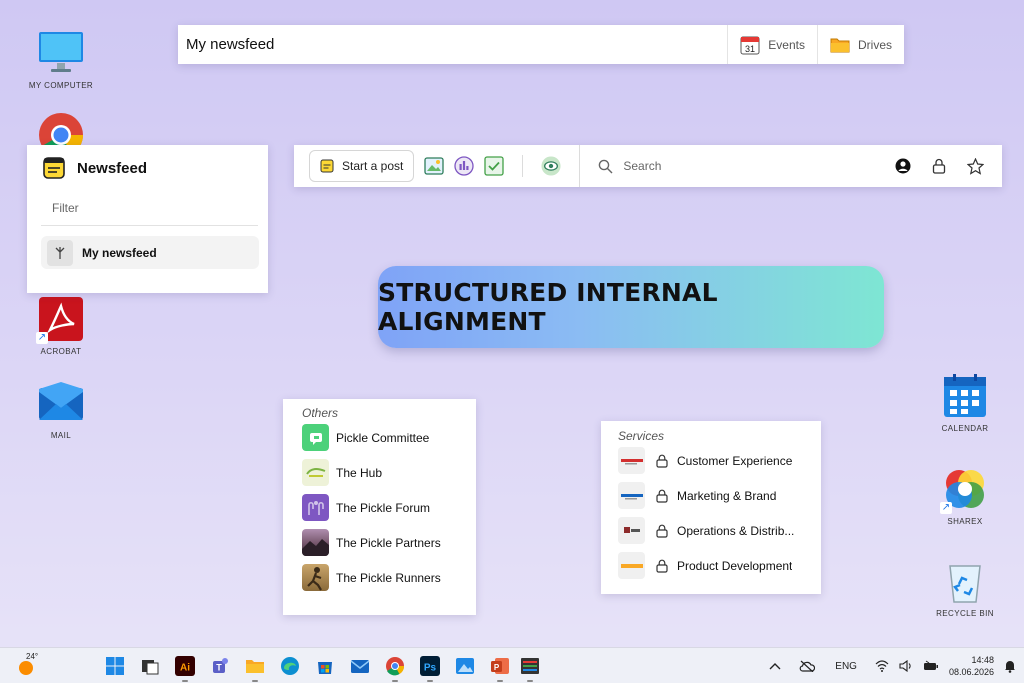 This screenshot has width=1024, height=683. What do you see at coordinates (27, 664) in the screenshot?
I see `weather-widget: 24°` at bounding box center [27, 664].